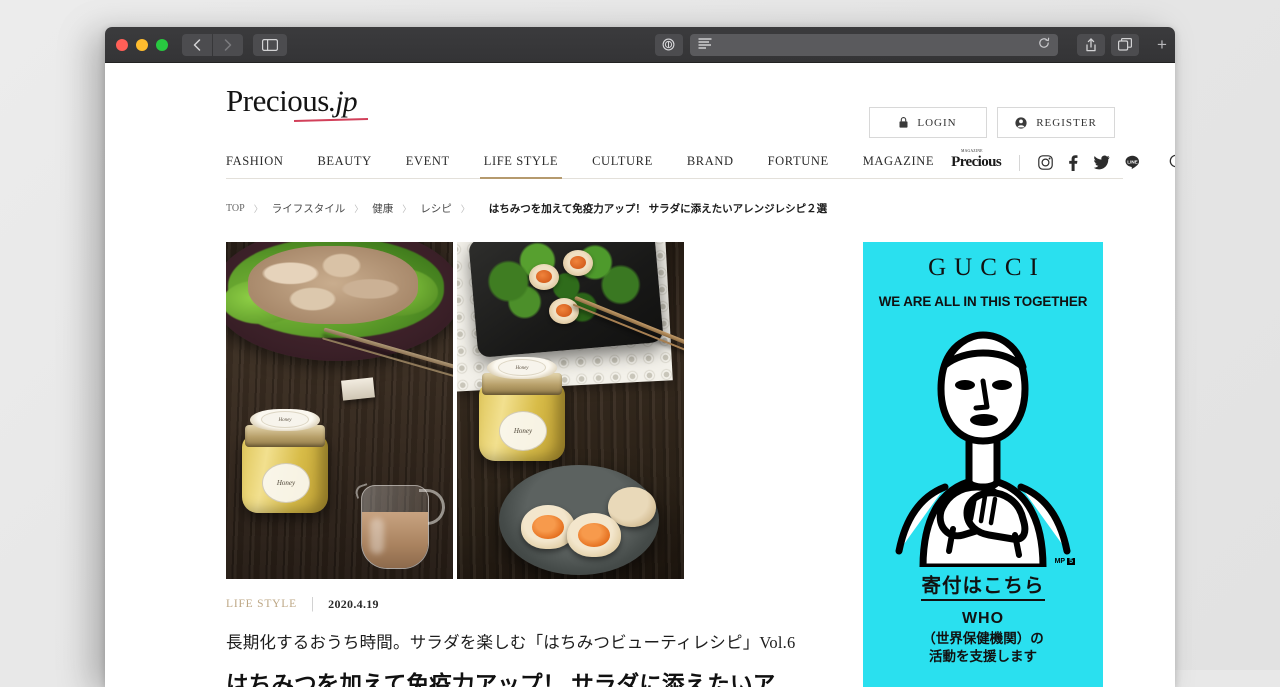 The width and height of the screenshot is (1280, 687). I want to click on back-button, so click(197, 44).